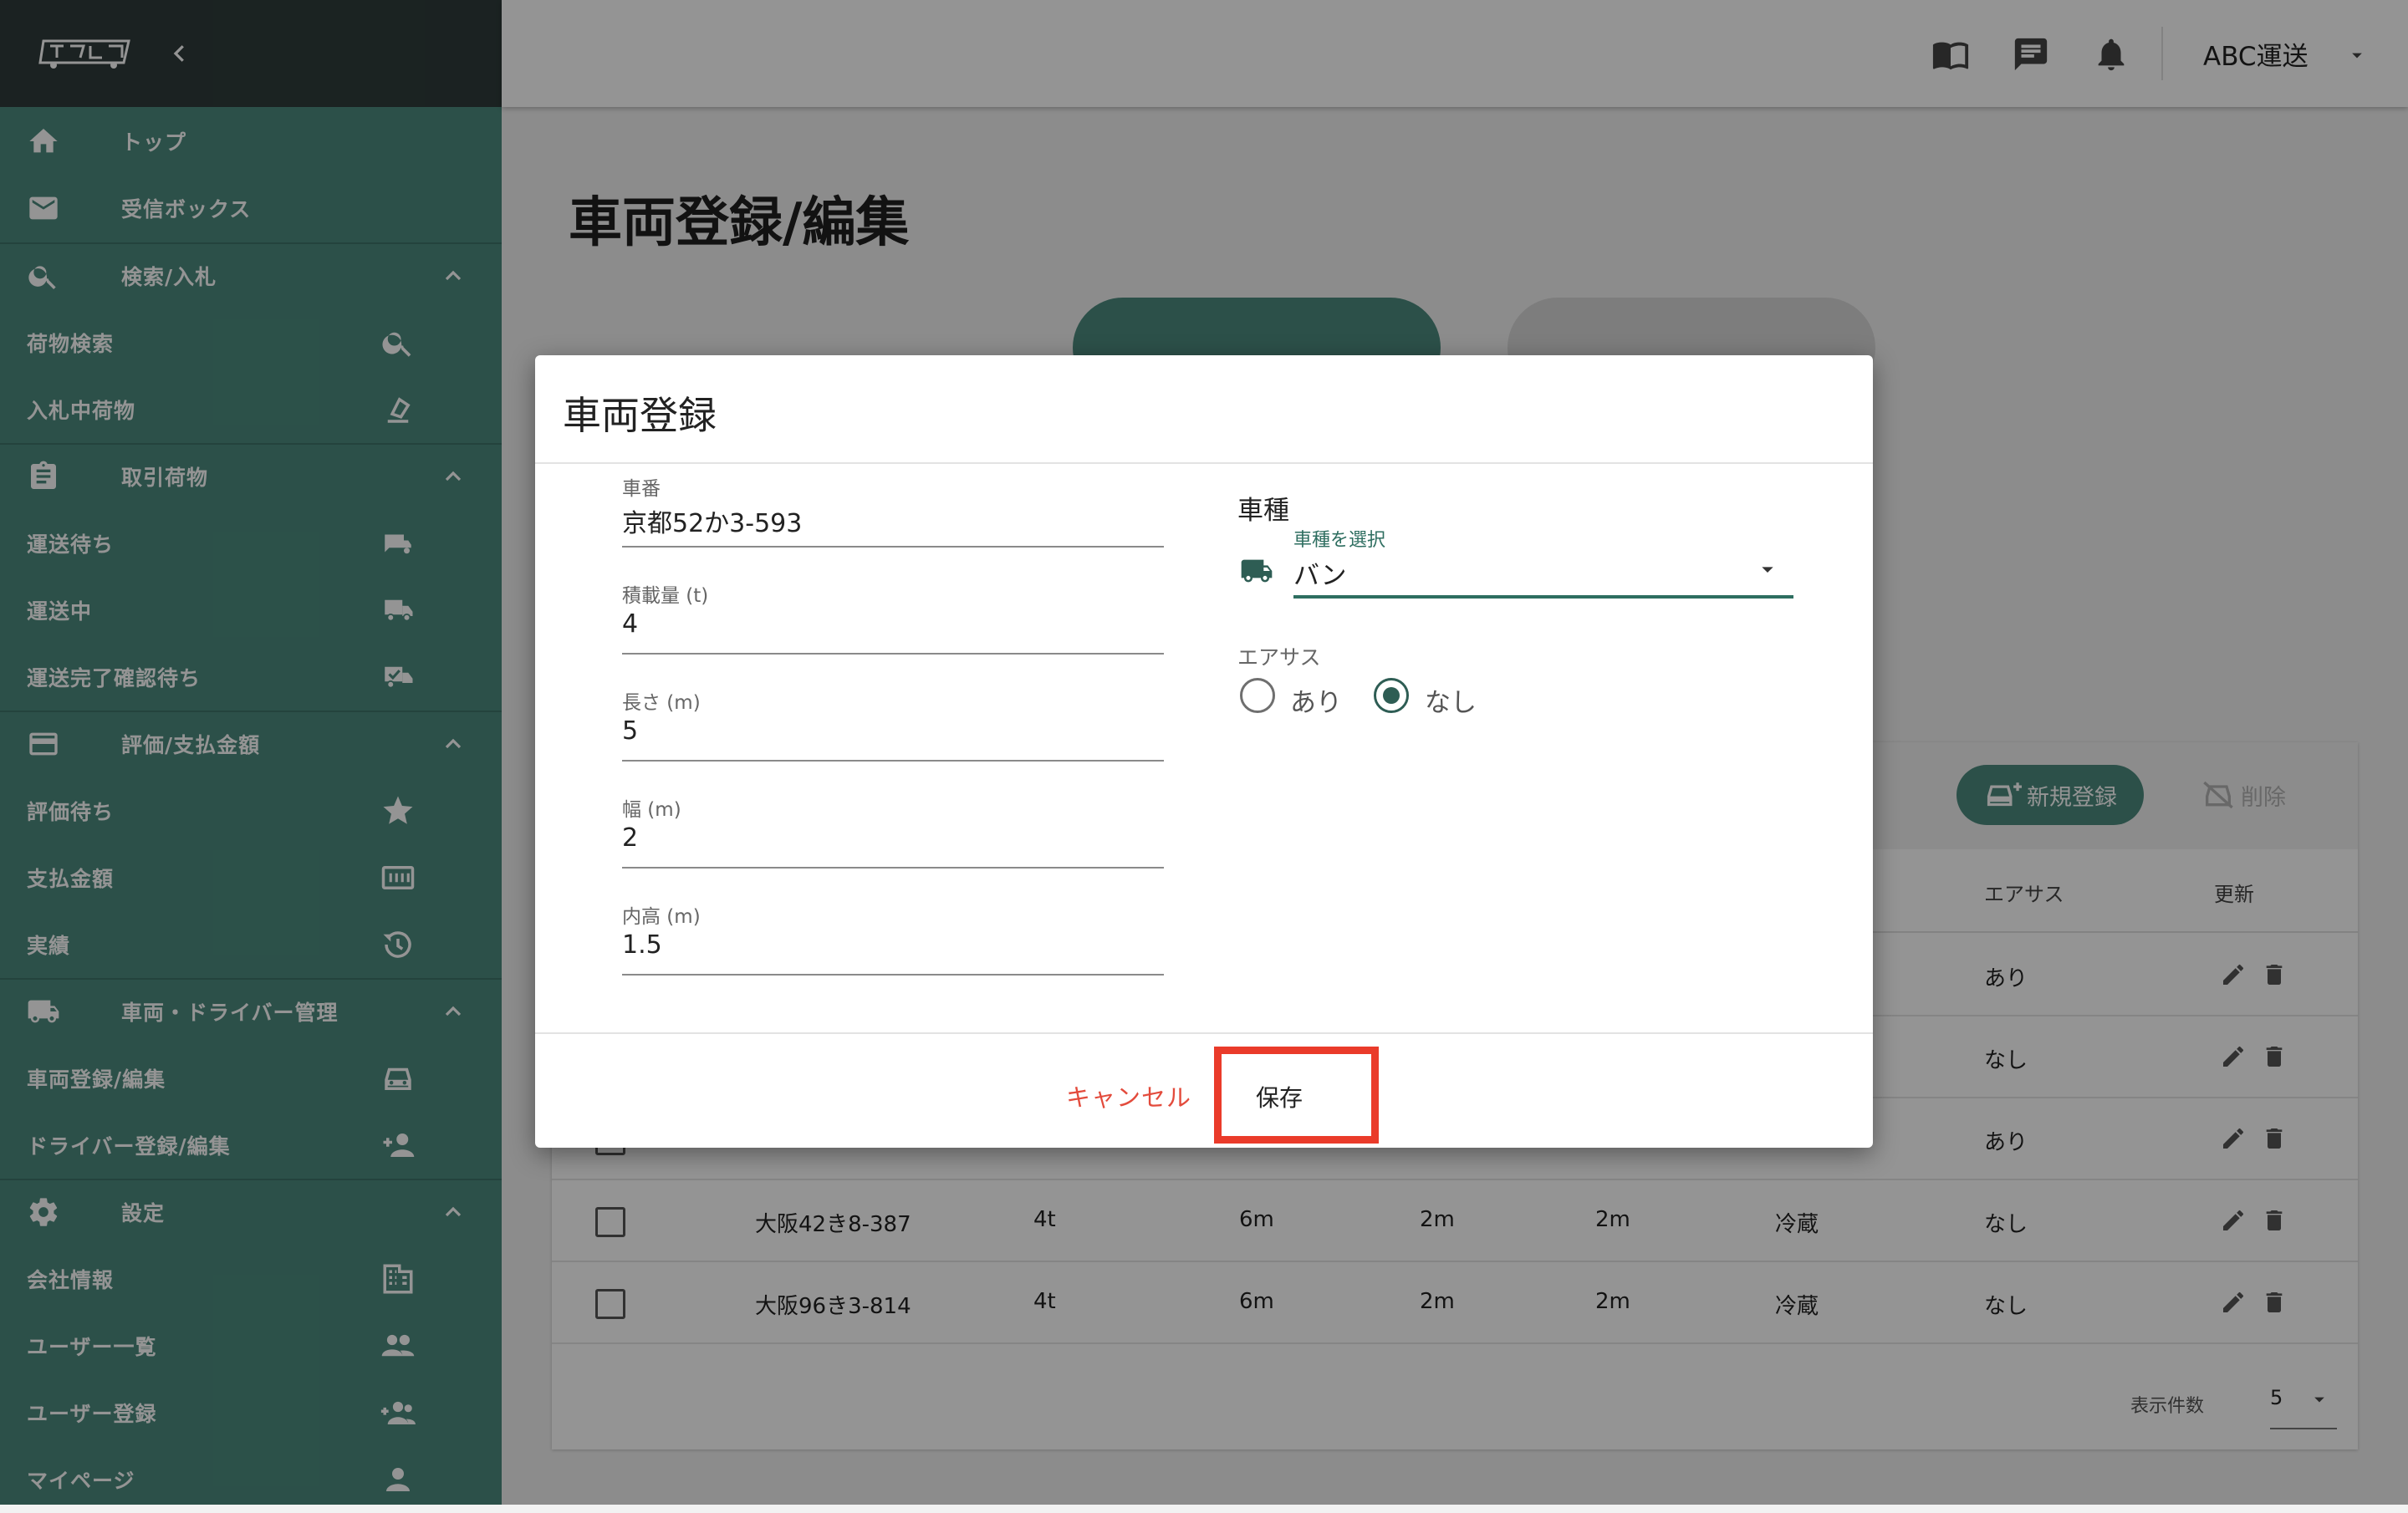 The width and height of the screenshot is (2408, 1513). Describe the element at coordinates (1296, 1095) in the screenshot. I see `save-button-highlight` at that location.